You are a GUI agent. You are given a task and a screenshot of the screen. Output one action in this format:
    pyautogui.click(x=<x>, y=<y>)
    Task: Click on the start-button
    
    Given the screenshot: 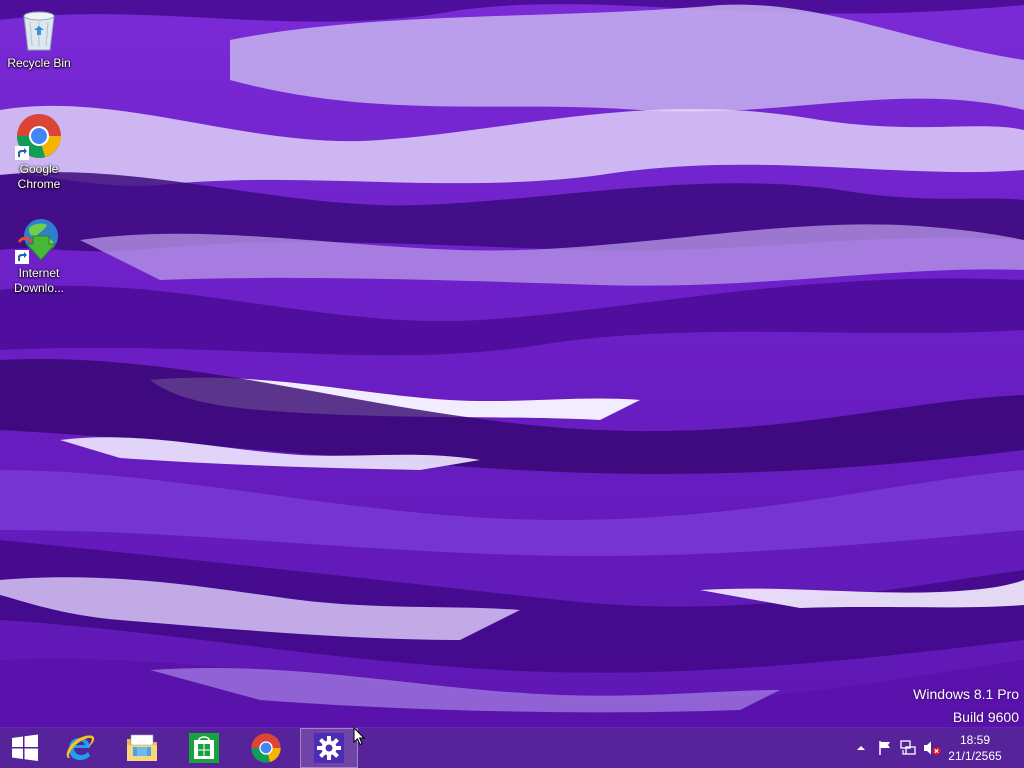 What is the action you would take?
    pyautogui.click(x=25, y=748)
    